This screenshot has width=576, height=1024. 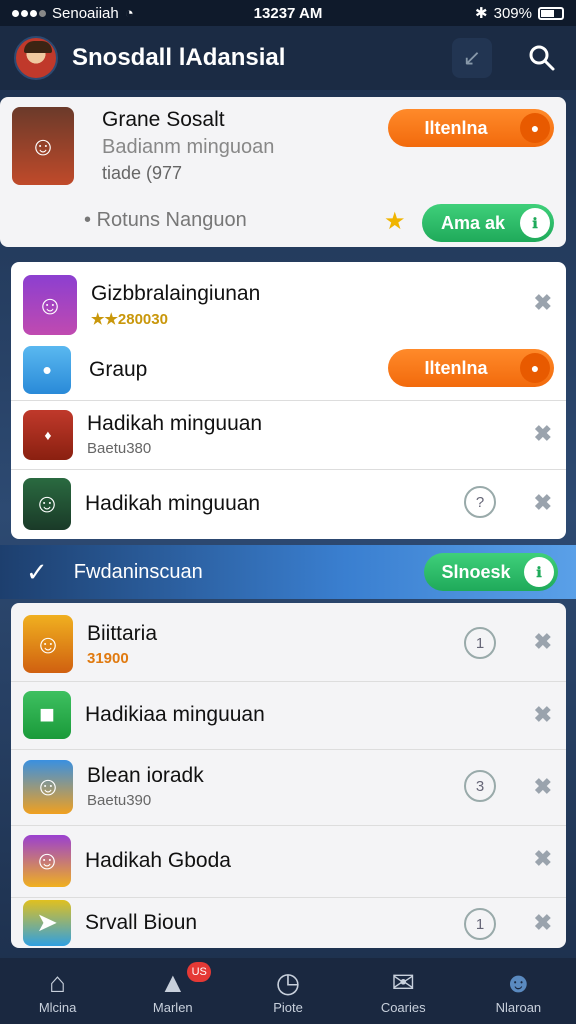 What do you see at coordinates (199, 972) in the screenshot?
I see `notification-badge: US` at bounding box center [199, 972].